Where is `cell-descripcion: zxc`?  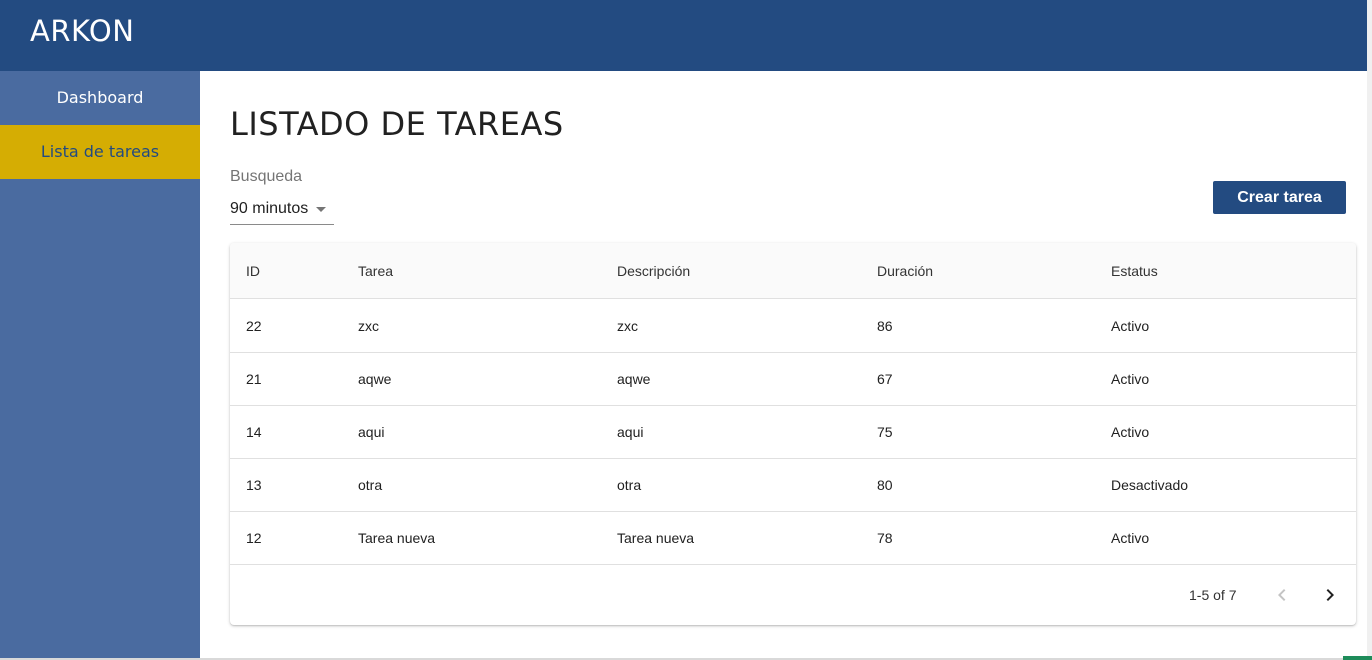
cell-descripcion: zxc is located at coordinates (627, 326).